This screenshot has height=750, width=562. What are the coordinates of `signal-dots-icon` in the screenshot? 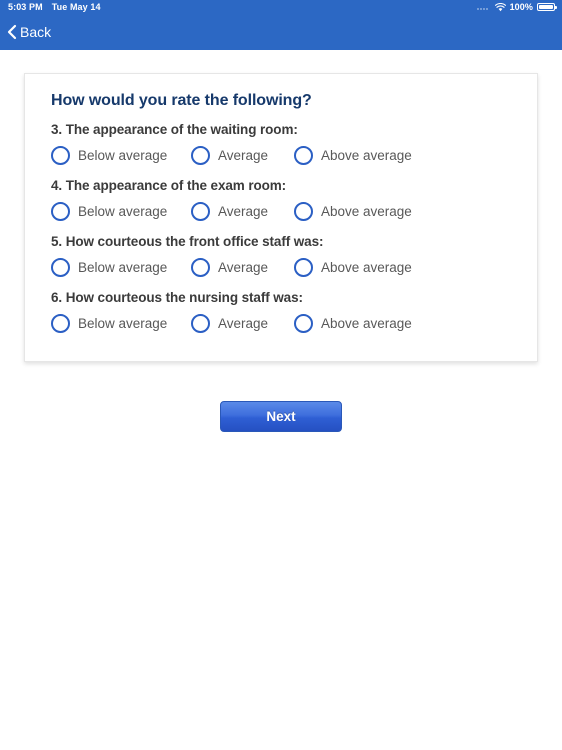 It's located at (483, 7).